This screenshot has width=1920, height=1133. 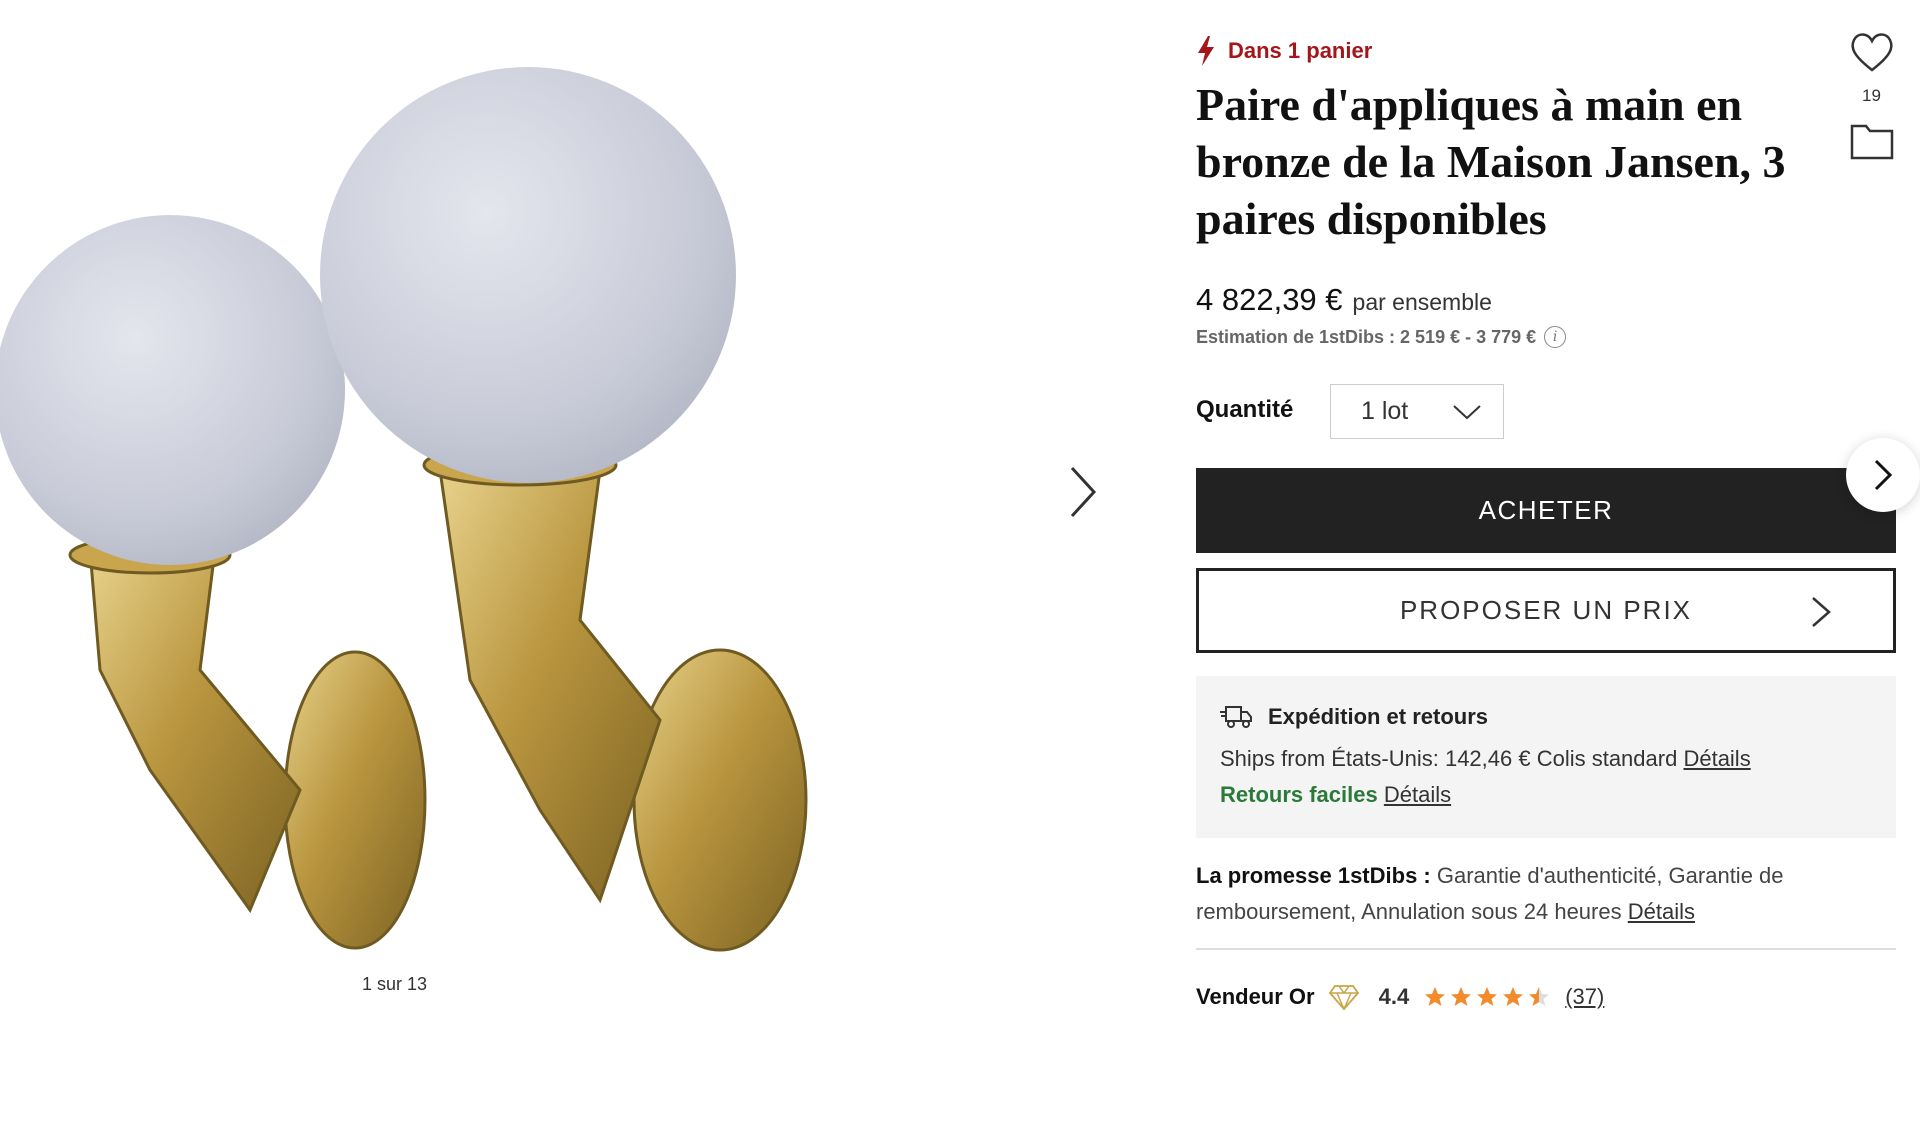 I want to click on returns-line: Retours faciles Détails, so click(x=1546, y=795).